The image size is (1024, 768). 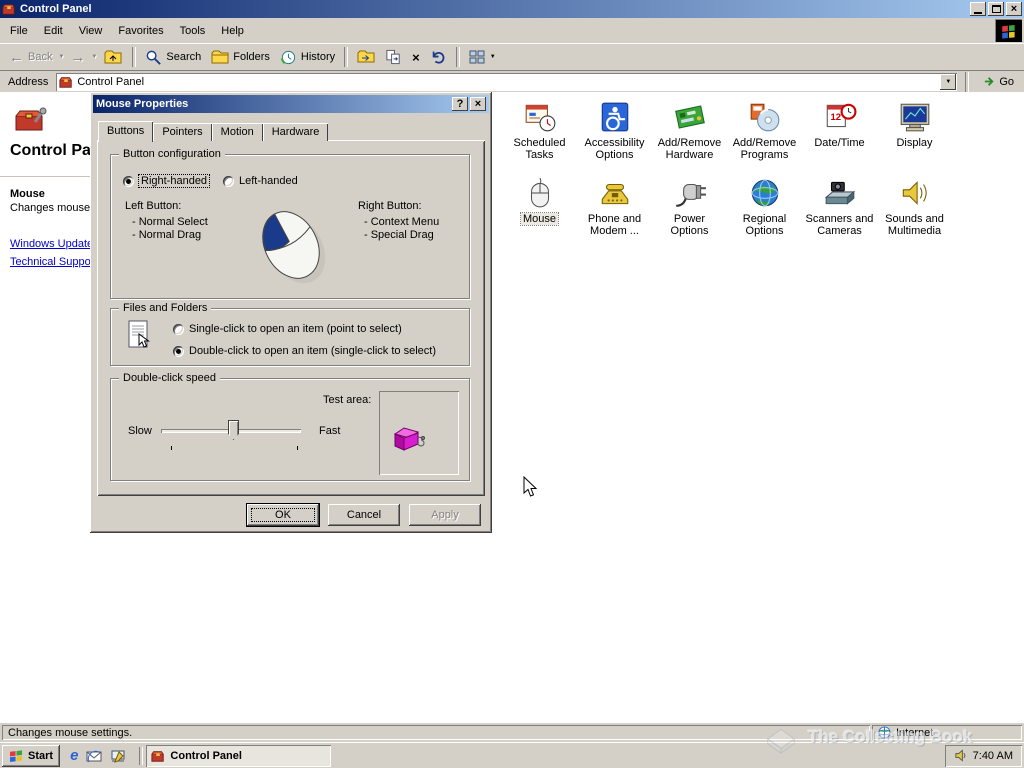 I want to click on item-regional-options: Regional Options, so click(x=764, y=212).